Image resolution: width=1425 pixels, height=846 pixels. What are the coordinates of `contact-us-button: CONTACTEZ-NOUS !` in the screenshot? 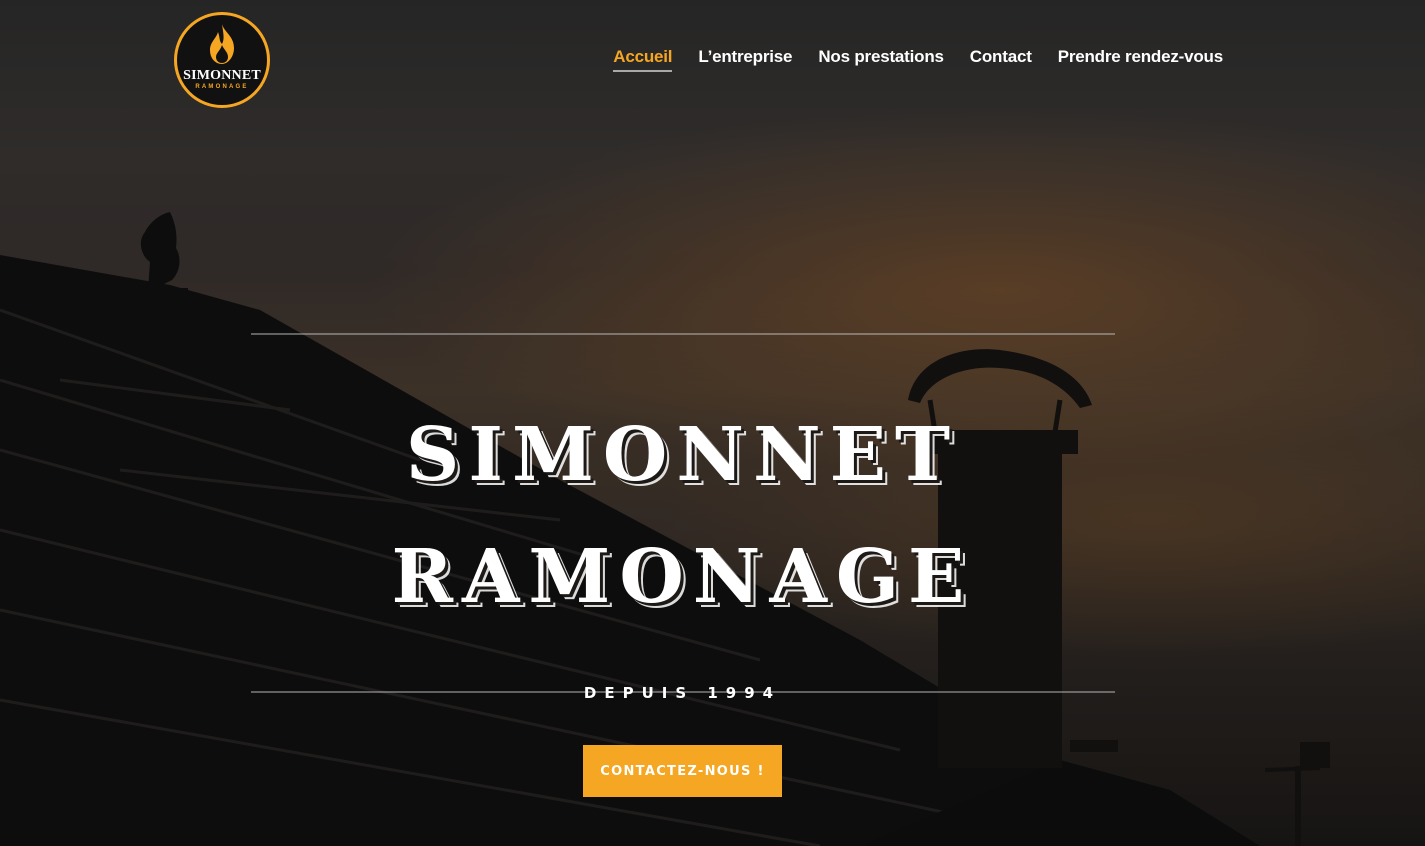 It's located at (682, 771).